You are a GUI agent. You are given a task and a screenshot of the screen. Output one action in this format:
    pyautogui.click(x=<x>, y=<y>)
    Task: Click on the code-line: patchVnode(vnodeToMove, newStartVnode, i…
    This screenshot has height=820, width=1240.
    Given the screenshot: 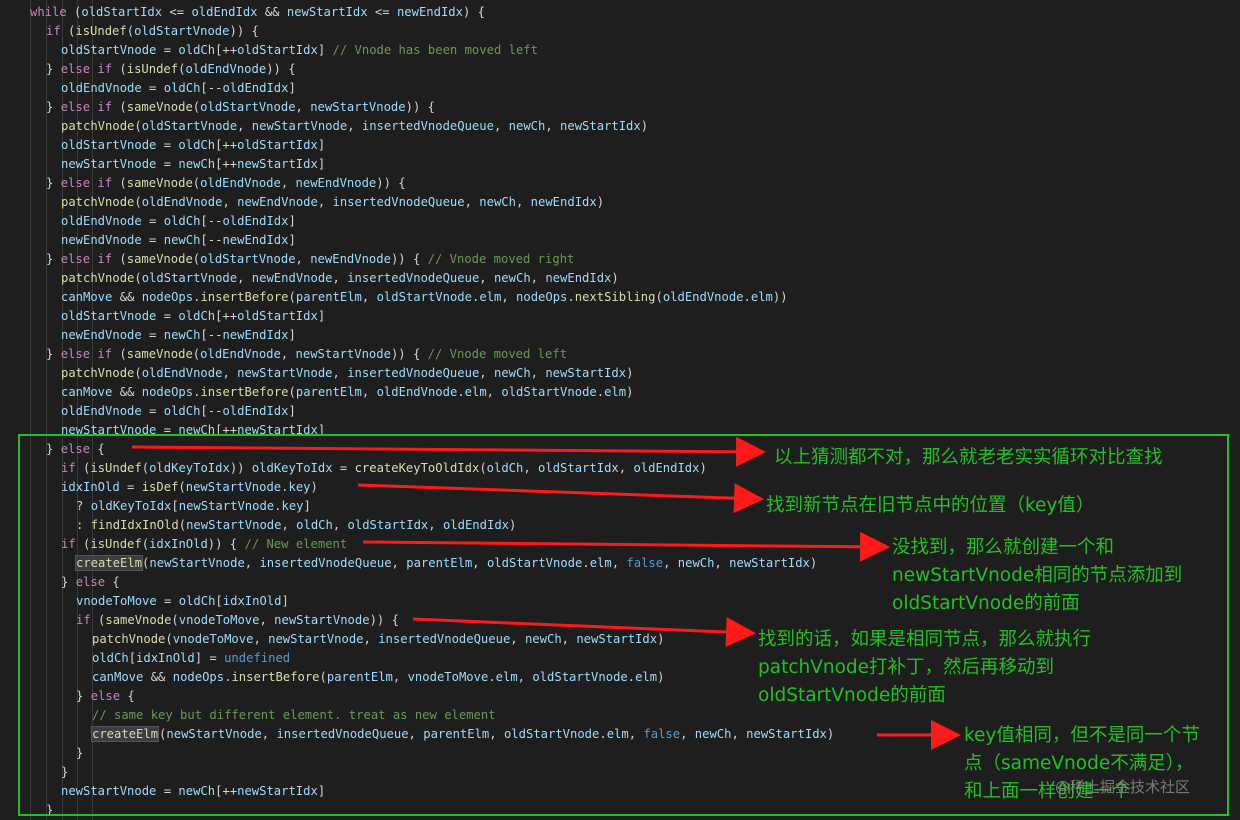 What is the action you would take?
    pyautogui.click(x=378, y=639)
    